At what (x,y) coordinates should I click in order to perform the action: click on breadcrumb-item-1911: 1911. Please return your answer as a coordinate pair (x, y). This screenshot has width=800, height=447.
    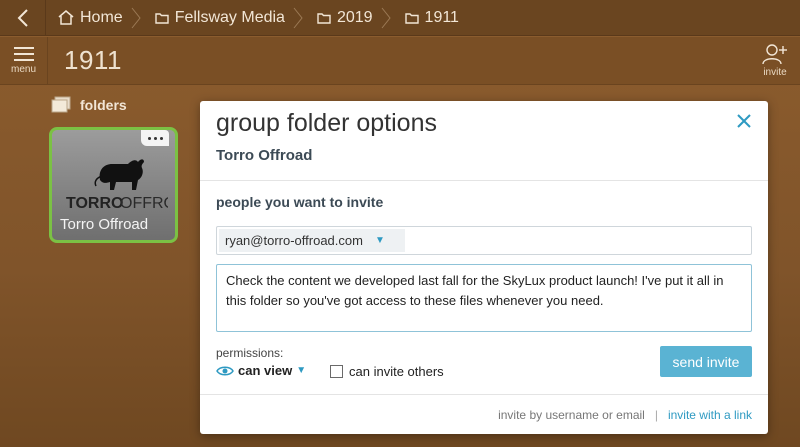
    Looking at the image, I should click on (430, 18).